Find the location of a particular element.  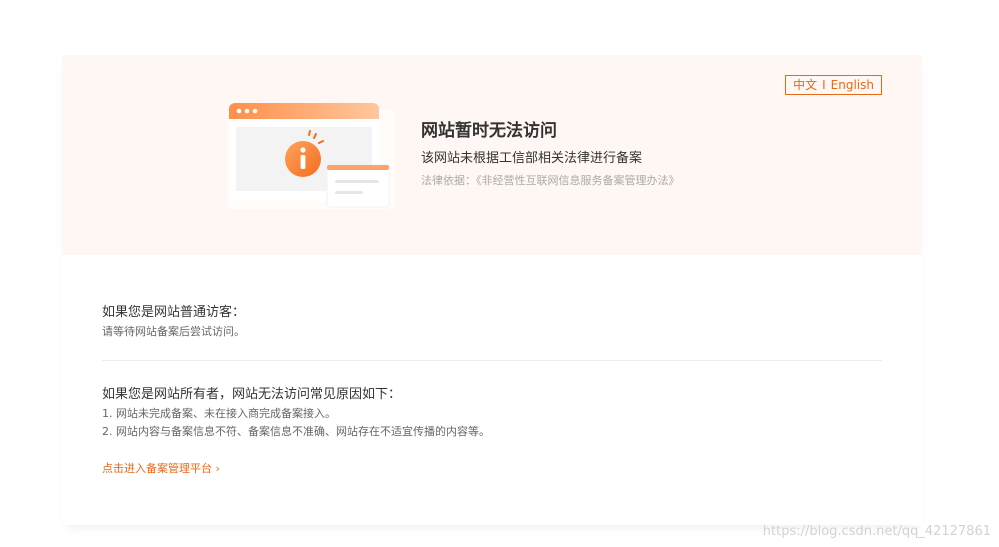

page-subtitle: 该网站未根据工信部相关法律进行备案 is located at coordinates (532, 158).